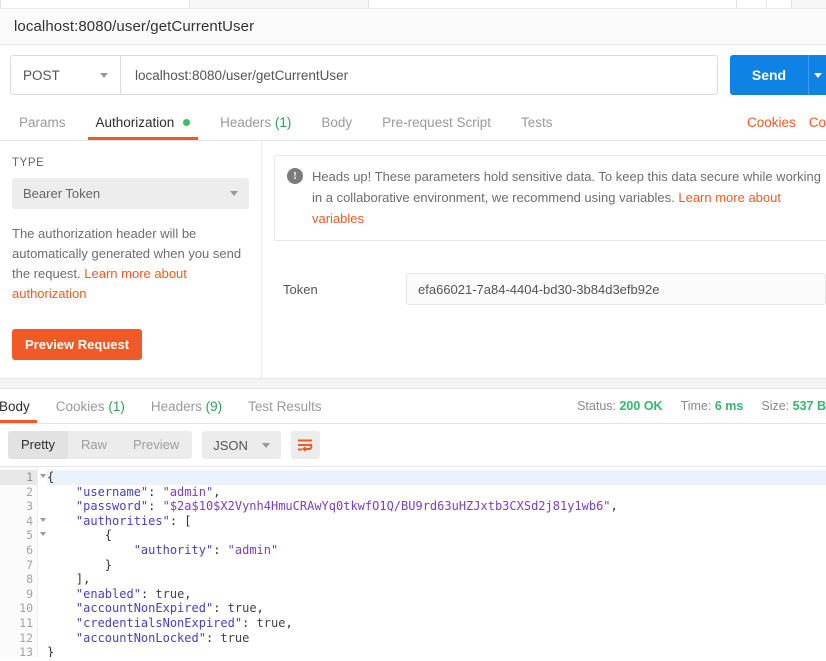 The image size is (826, 661). I want to click on status-stat: Status: 200 OK, so click(611, 406).